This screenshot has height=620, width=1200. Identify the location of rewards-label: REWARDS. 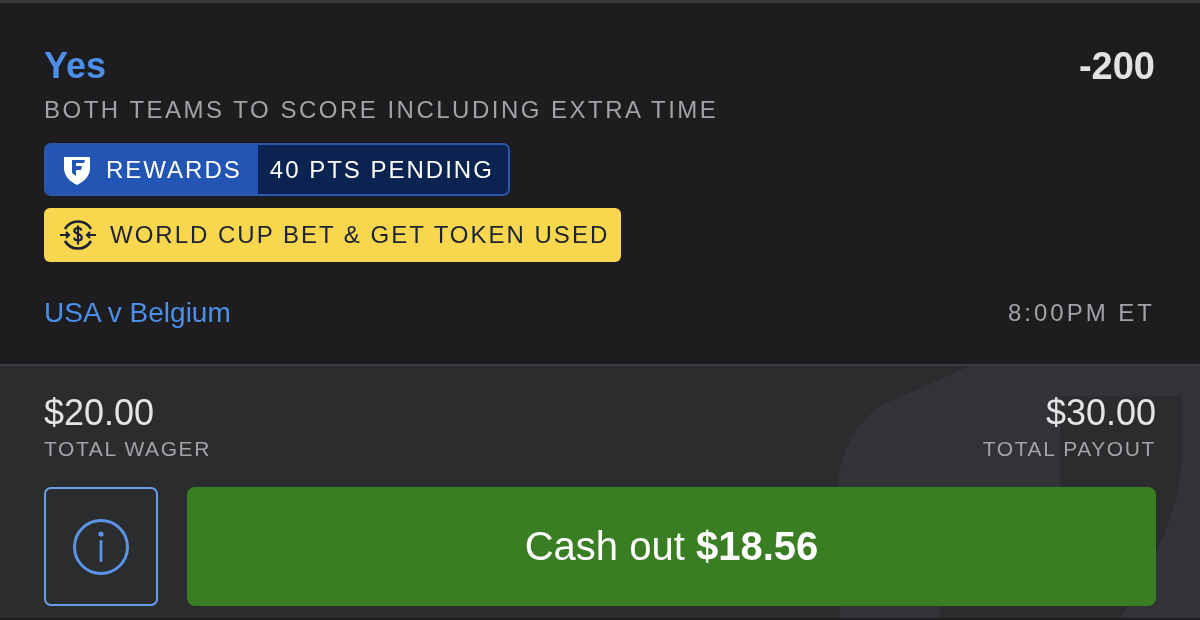
(174, 170).